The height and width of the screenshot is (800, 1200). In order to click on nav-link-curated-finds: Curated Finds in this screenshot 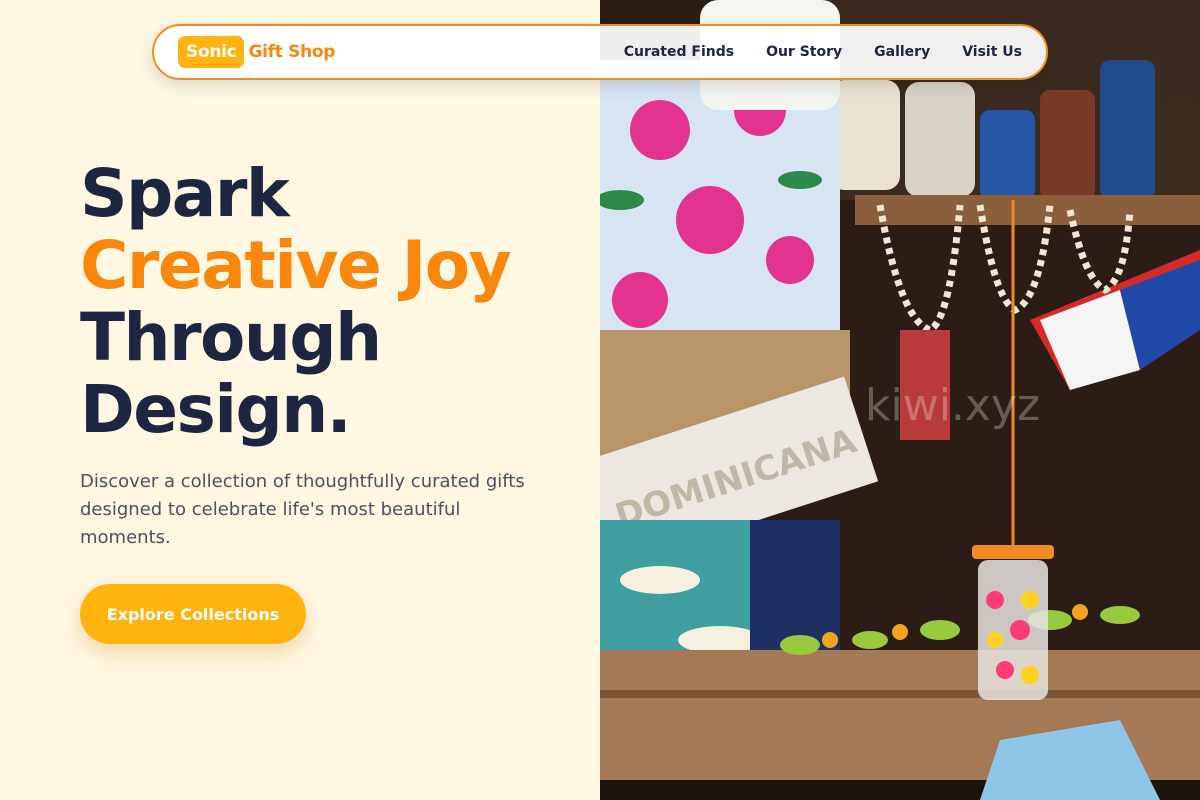, I will do `click(679, 52)`.